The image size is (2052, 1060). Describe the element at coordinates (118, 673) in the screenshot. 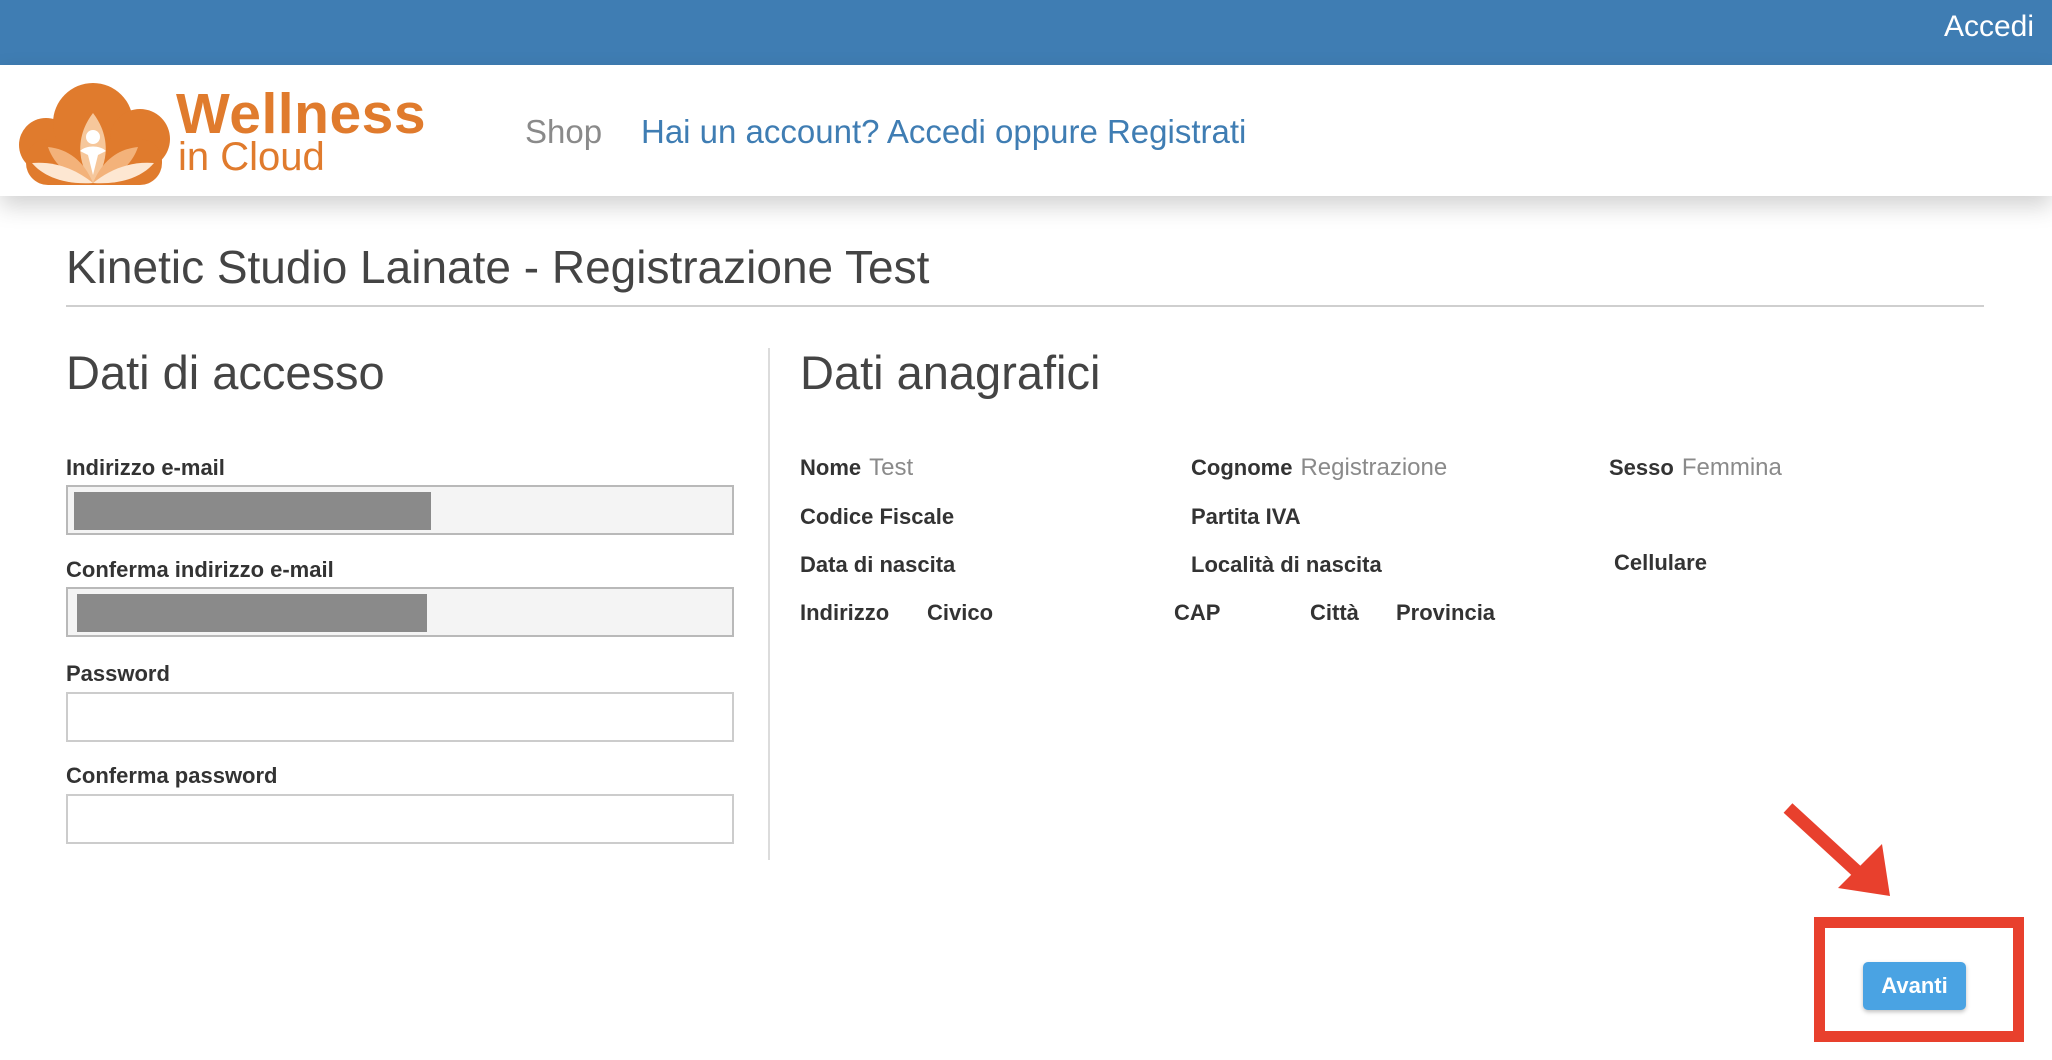

I see `password-label: Password` at that location.